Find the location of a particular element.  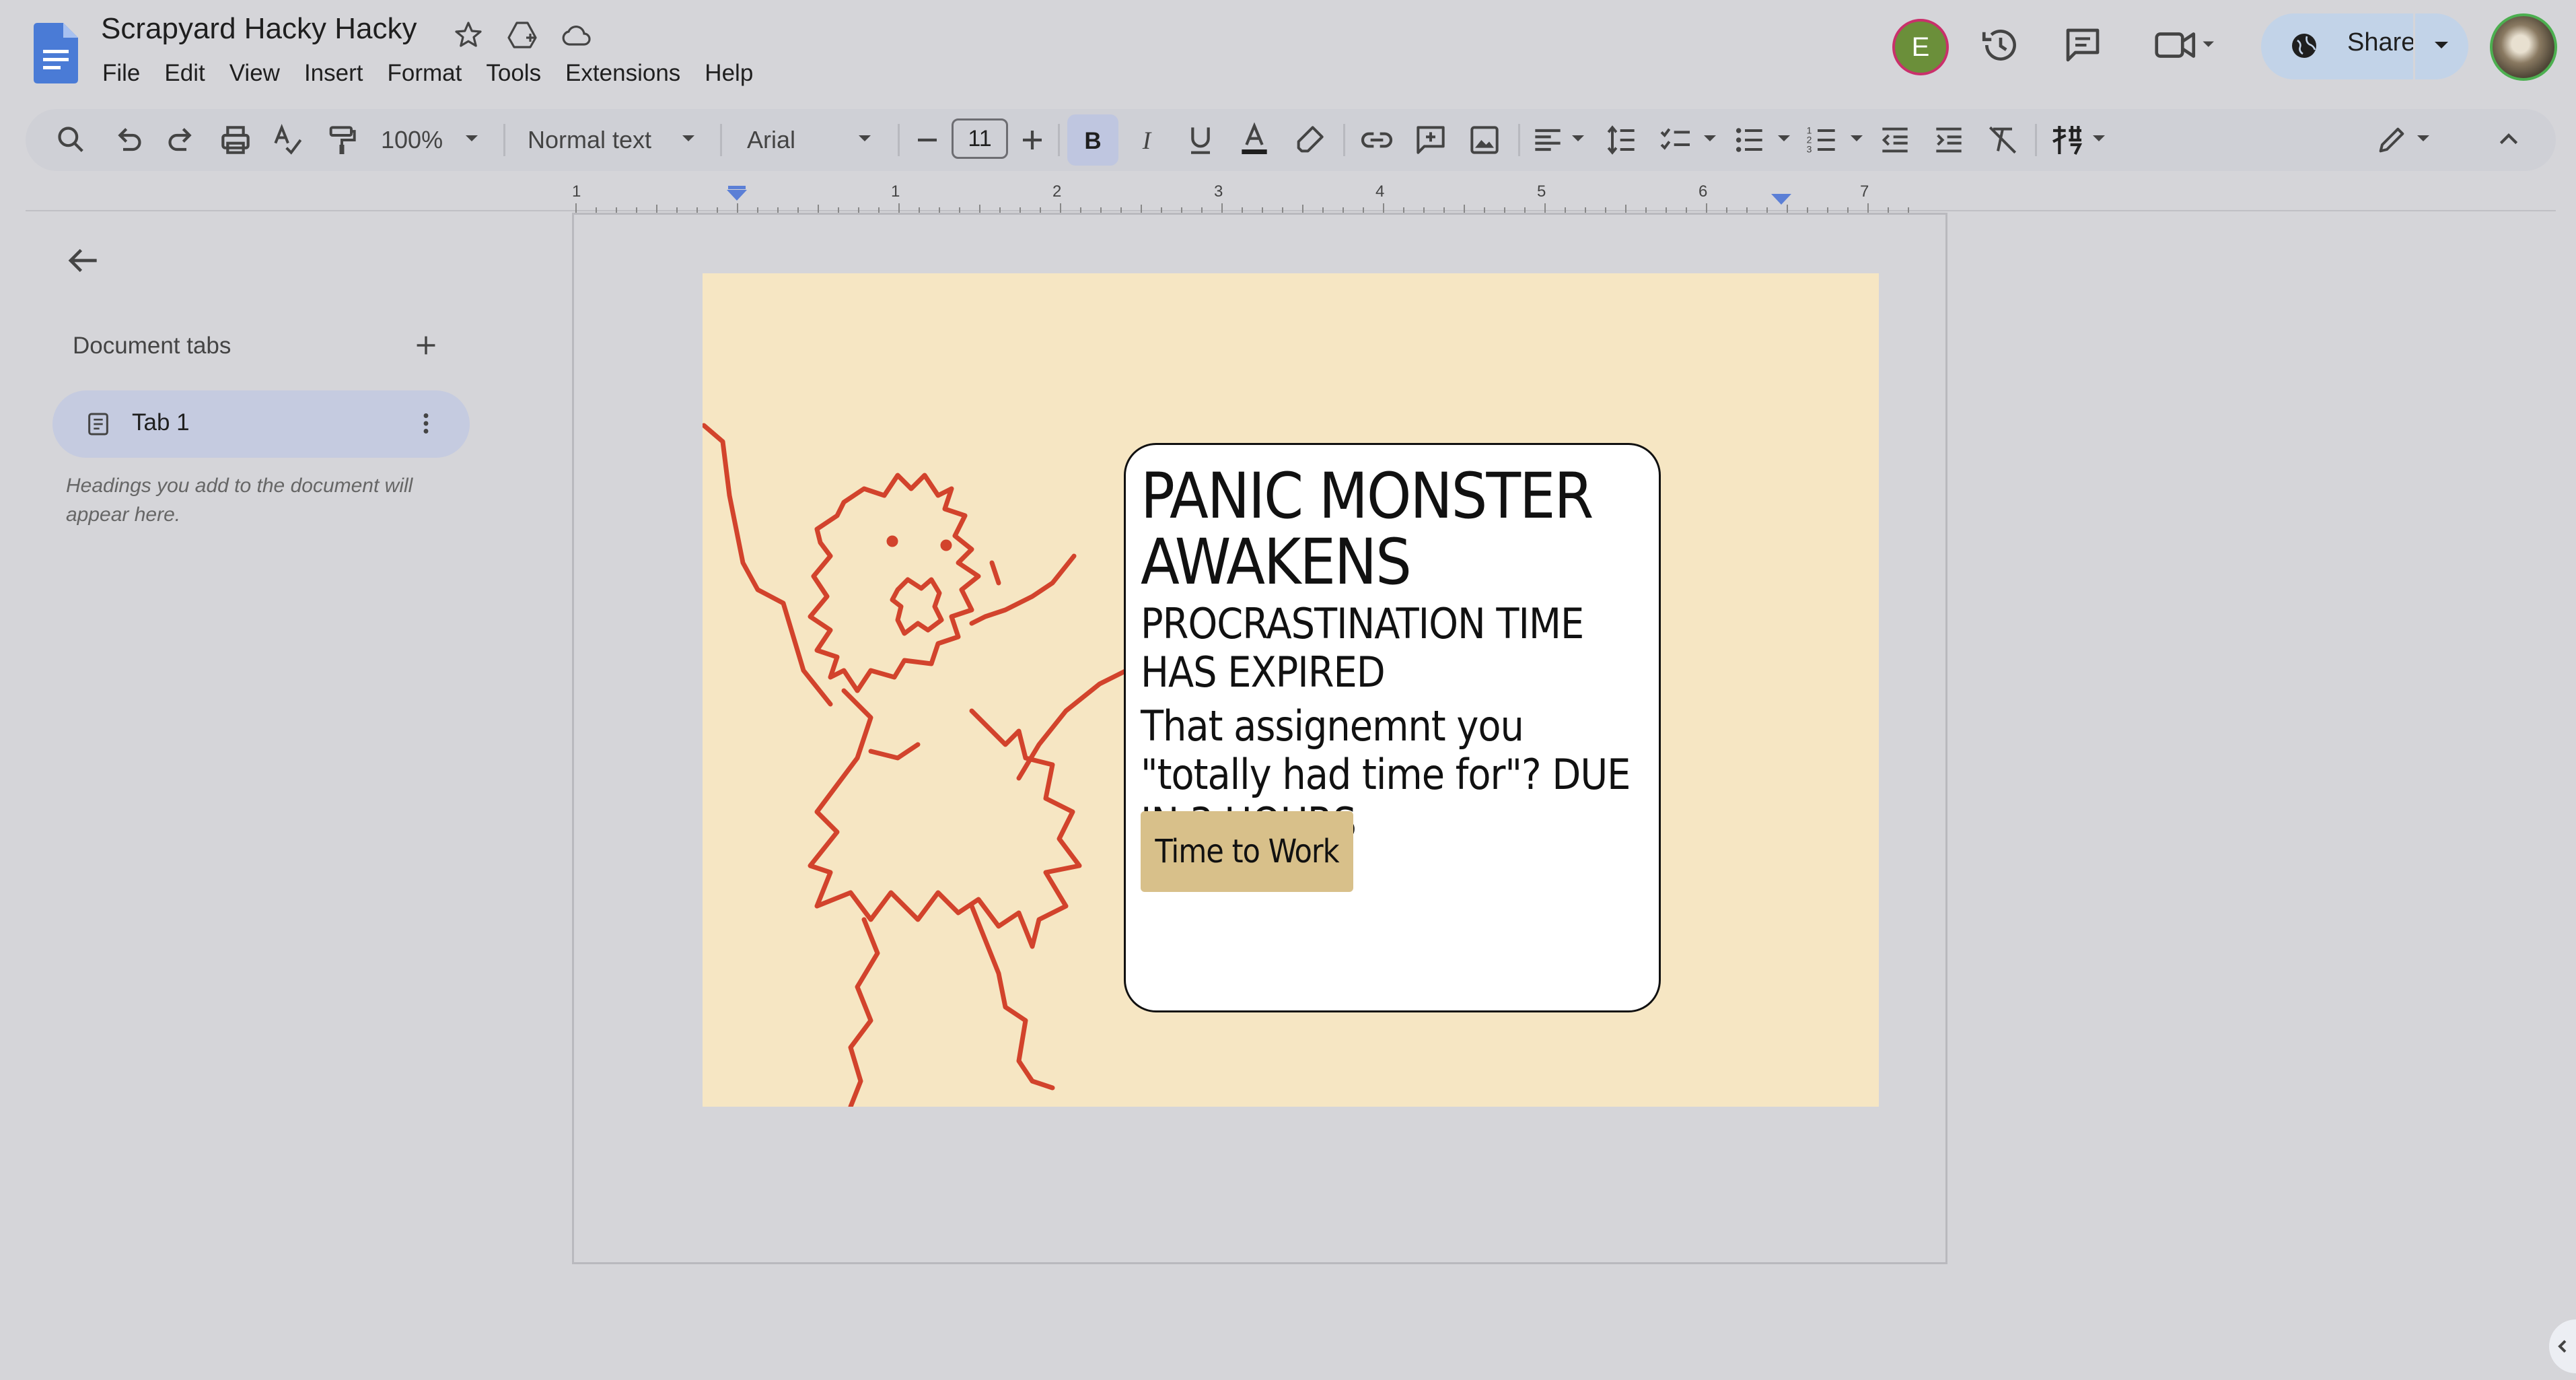

ruler-label: 7 is located at coordinates (1864, 192).